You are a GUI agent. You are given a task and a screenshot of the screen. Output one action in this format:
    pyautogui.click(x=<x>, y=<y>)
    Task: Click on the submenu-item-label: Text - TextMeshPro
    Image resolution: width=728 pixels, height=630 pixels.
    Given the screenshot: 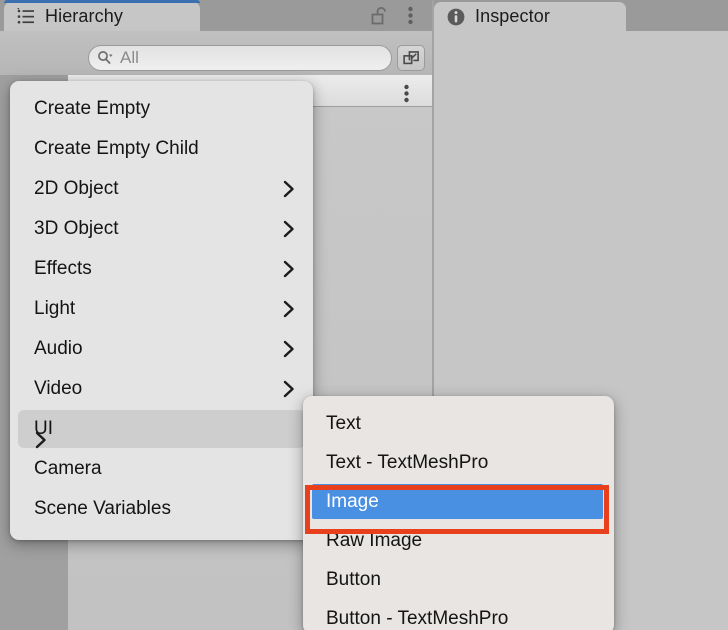 What is the action you would take?
    pyautogui.click(x=407, y=462)
    